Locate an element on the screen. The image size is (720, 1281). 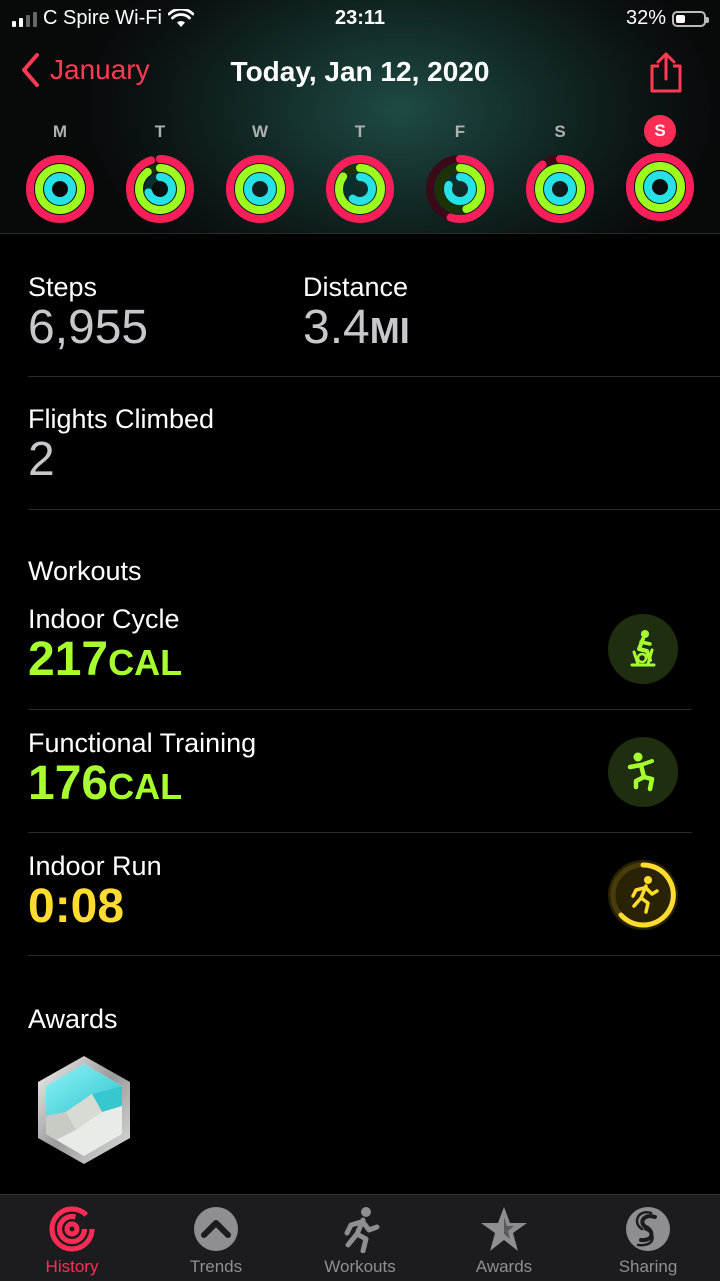
day-ring-6: S is located at coordinates (660, 168).